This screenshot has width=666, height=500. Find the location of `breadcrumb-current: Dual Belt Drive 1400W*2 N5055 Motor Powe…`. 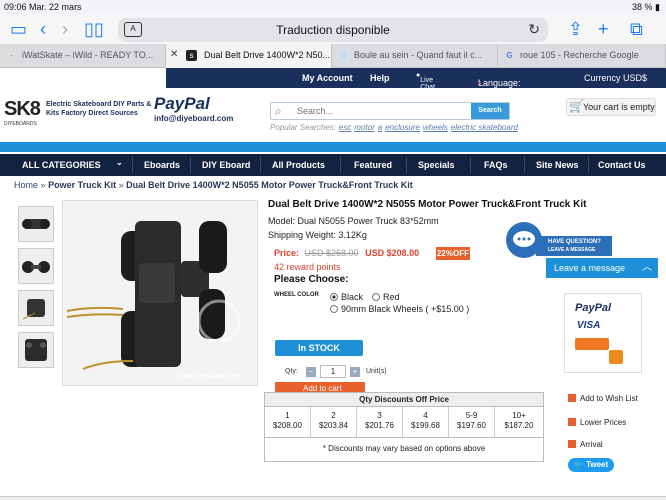

breadcrumb-current: Dual Belt Drive 1400W*2 N5055 Motor Powe… is located at coordinates (269, 185).